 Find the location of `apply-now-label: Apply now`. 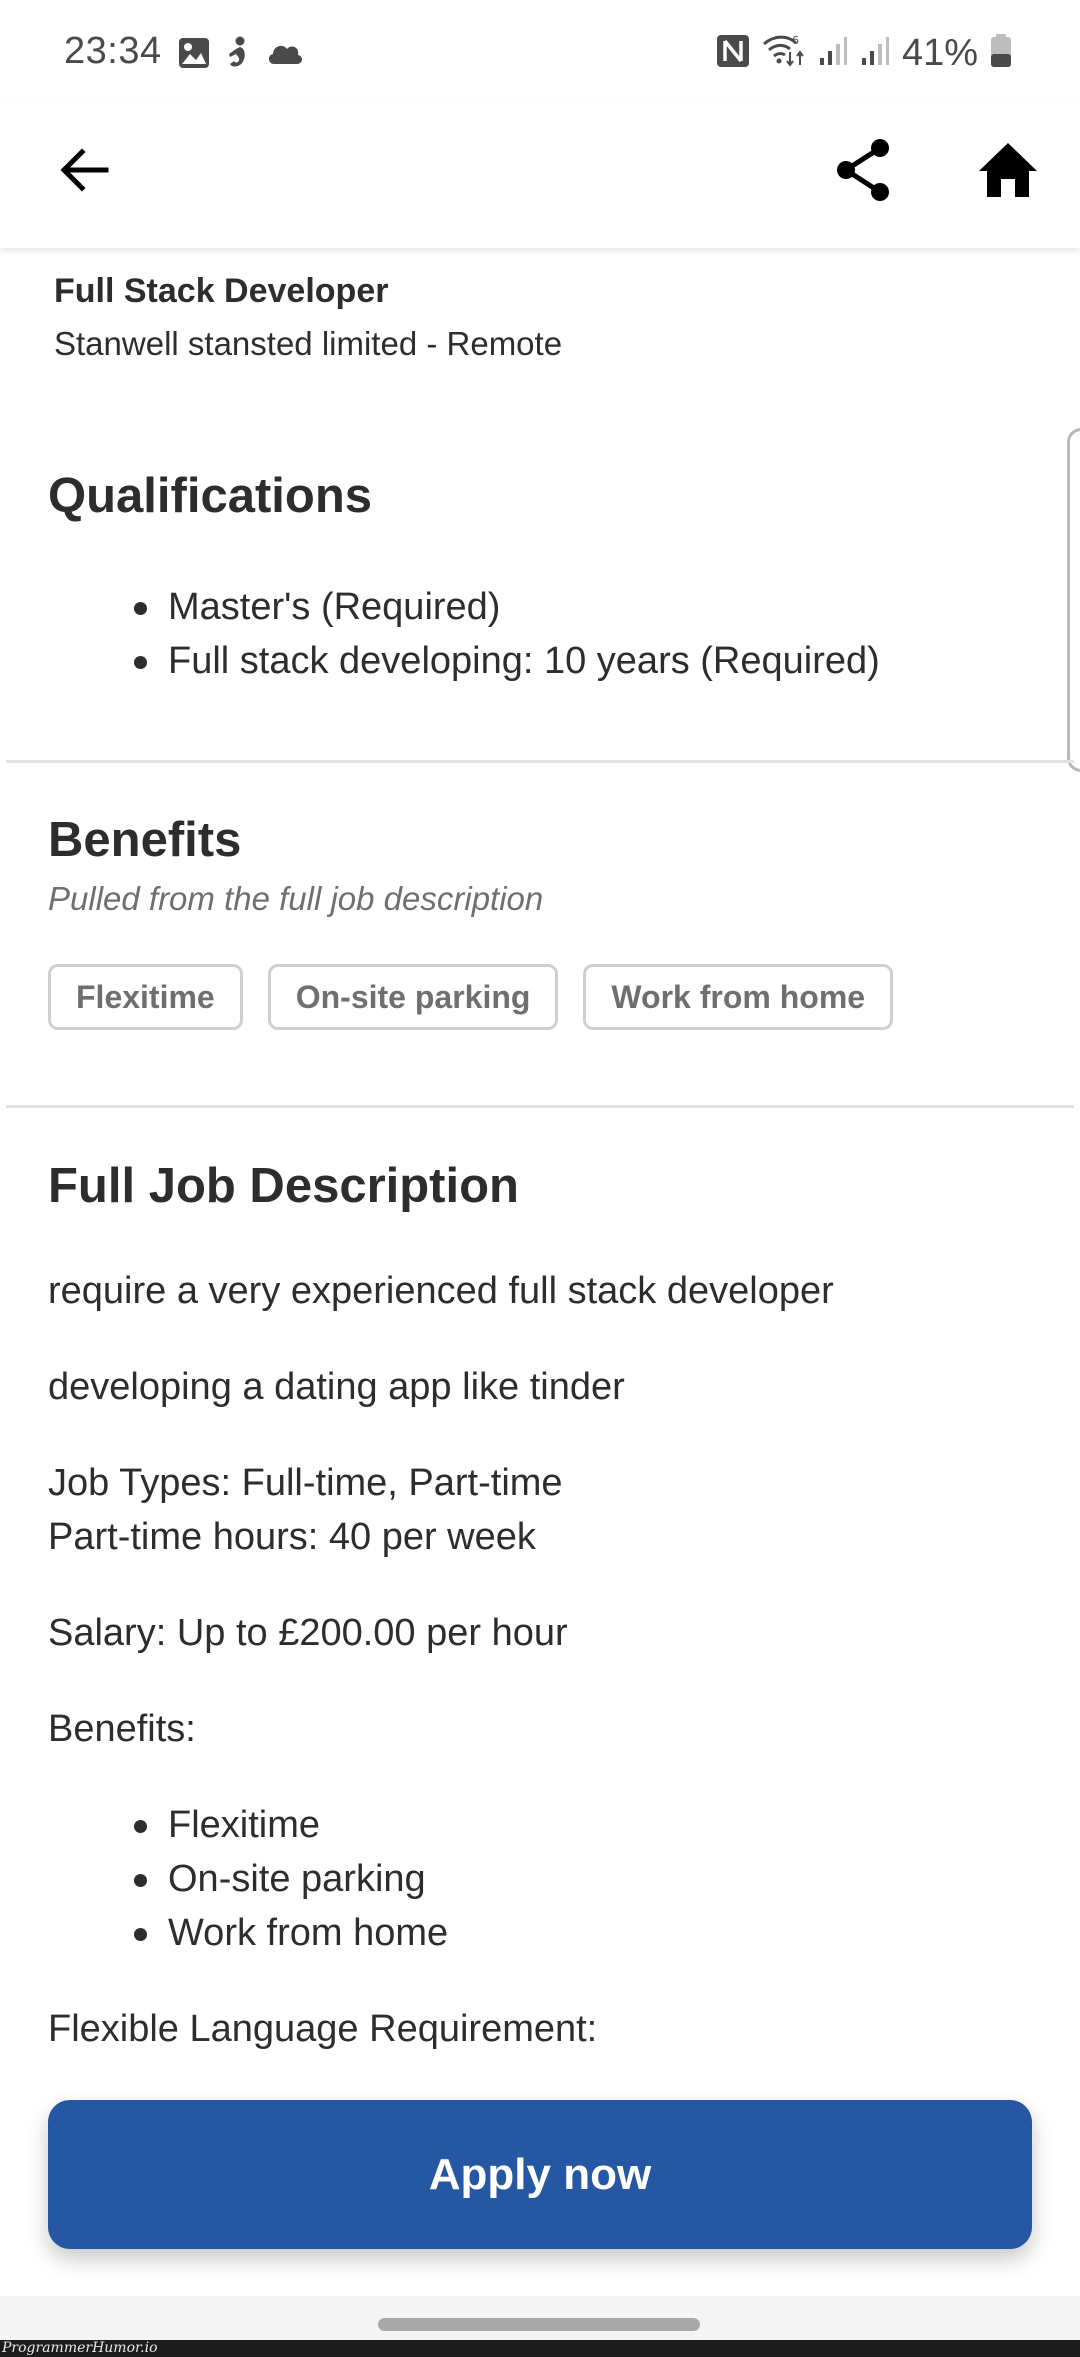

apply-now-label: Apply now is located at coordinates (540, 2174).